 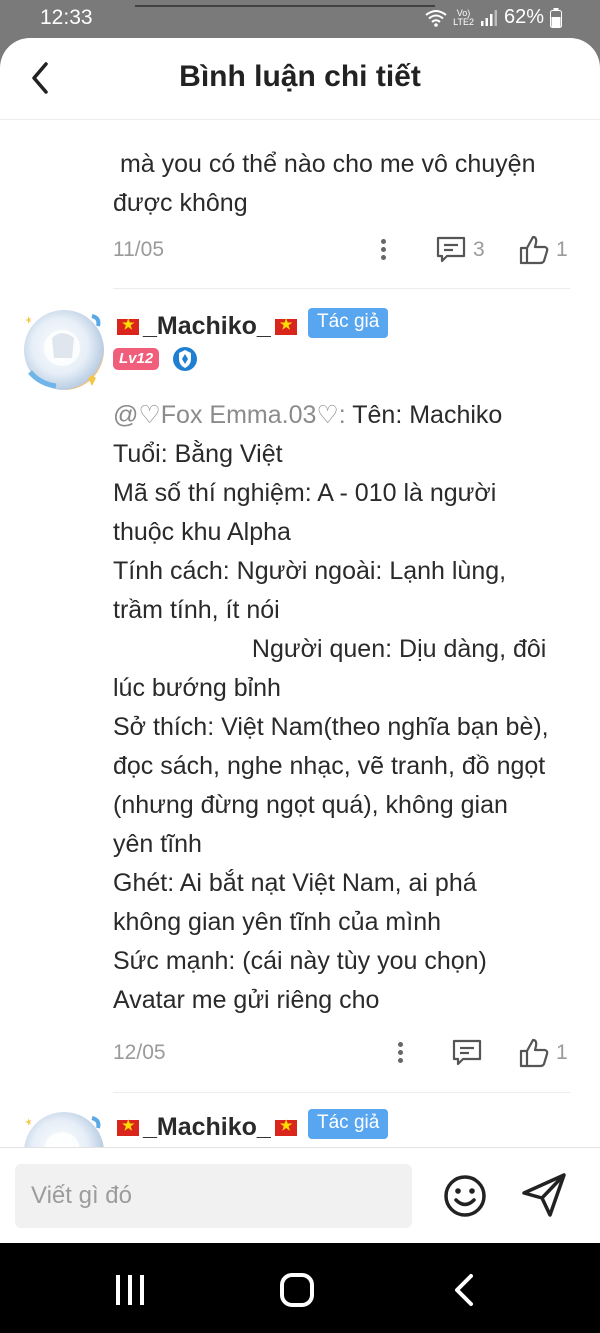 What do you see at coordinates (464, 1290) in the screenshot?
I see `back-nav-icon` at bounding box center [464, 1290].